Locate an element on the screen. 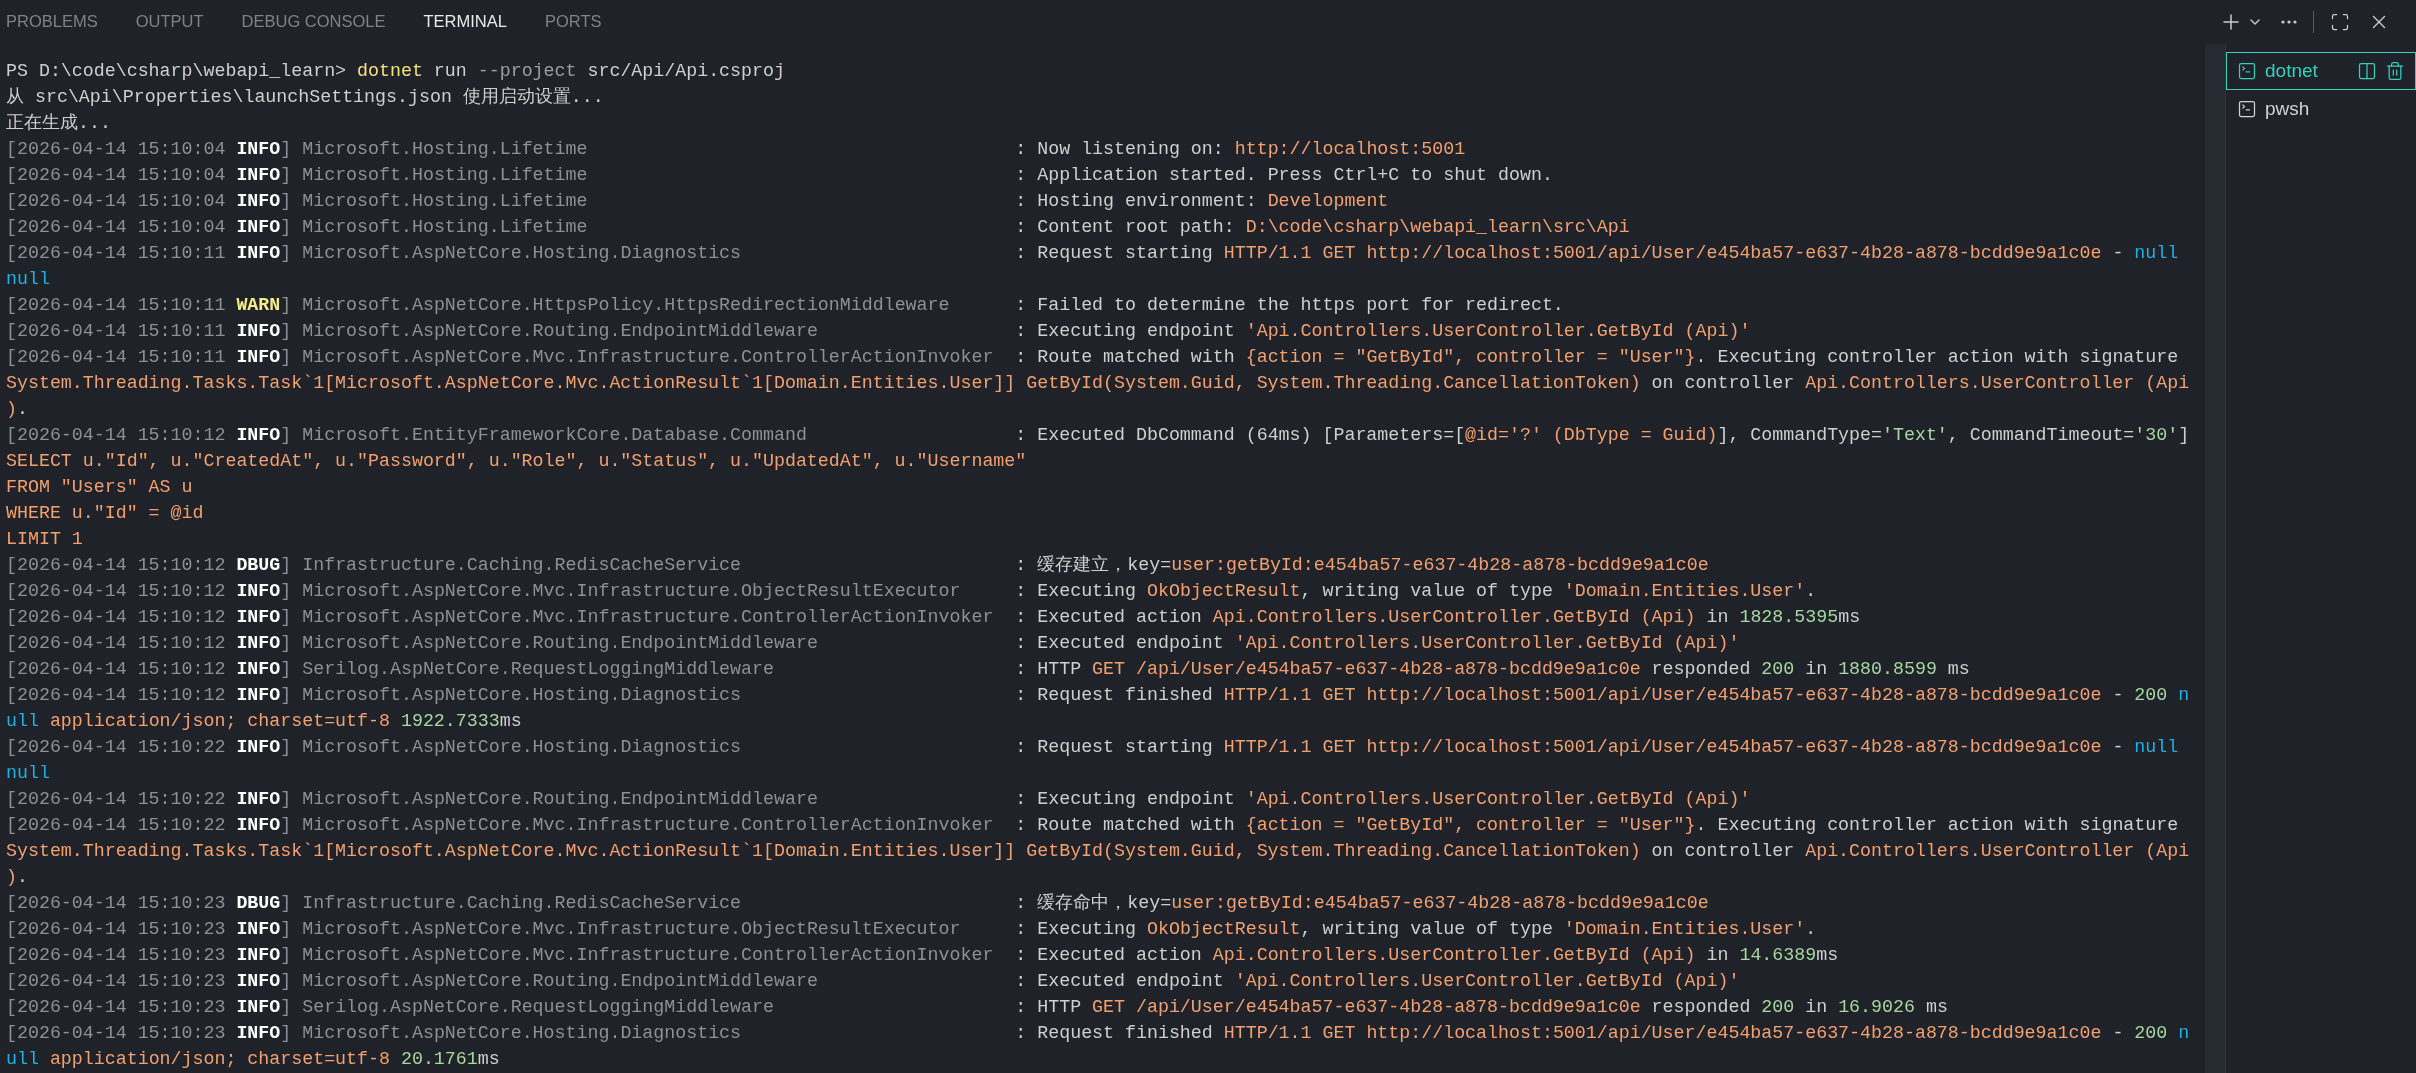  terminal-line: FROM "Users" AS u is located at coordinates (100, 487).